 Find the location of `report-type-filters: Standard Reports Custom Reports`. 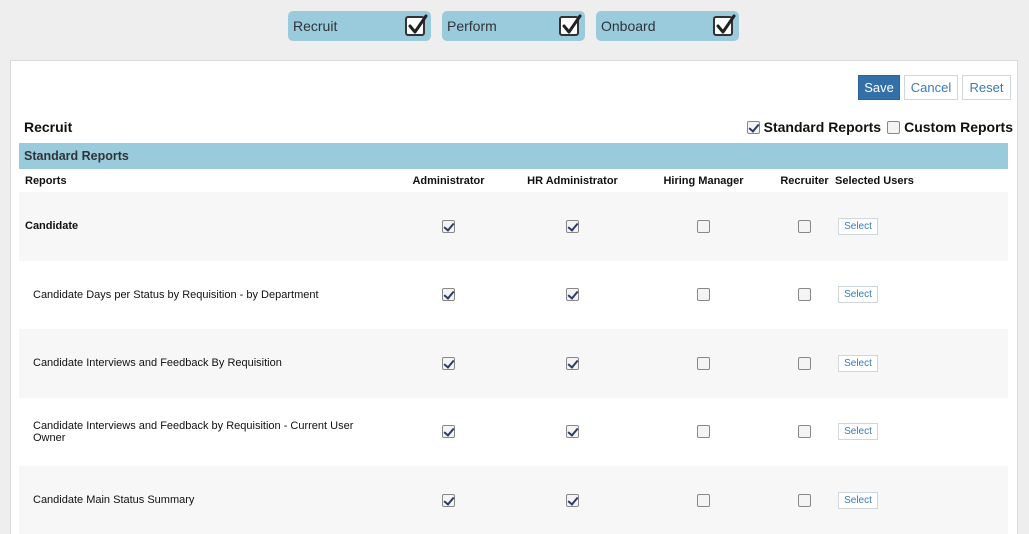

report-type-filters: Standard Reports Custom Reports is located at coordinates (879, 127).